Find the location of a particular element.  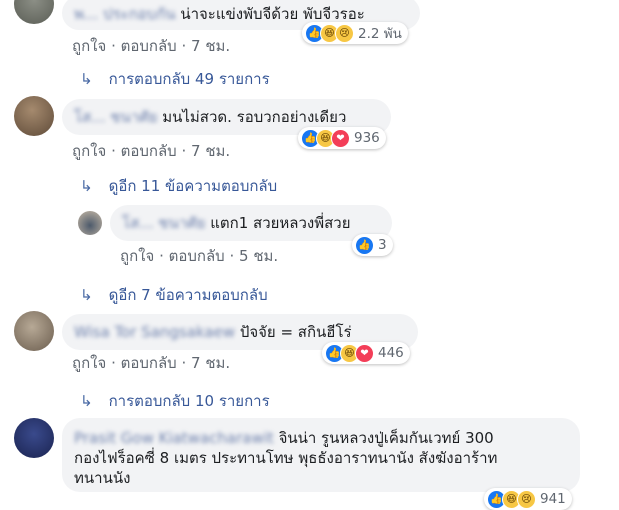

reaction-summary: 👍 😆 ❤ 936 is located at coordinates (342, 138).